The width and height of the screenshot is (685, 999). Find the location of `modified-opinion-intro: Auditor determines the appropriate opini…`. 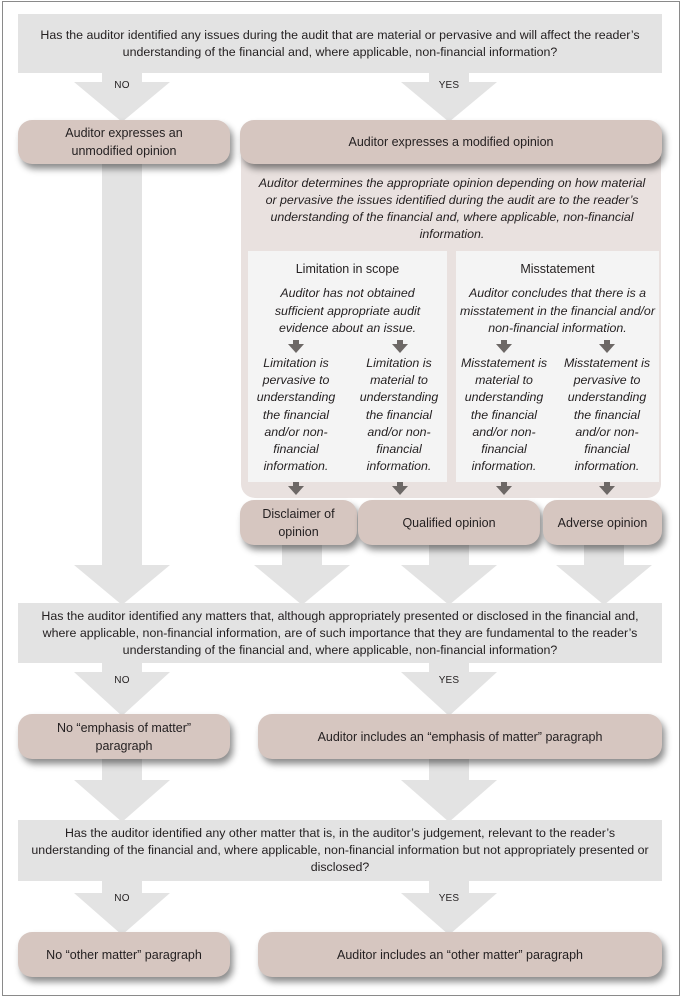

modified-opinion-intro: Auditor determines the appropriate opini… is located at coordinates (452, 208).